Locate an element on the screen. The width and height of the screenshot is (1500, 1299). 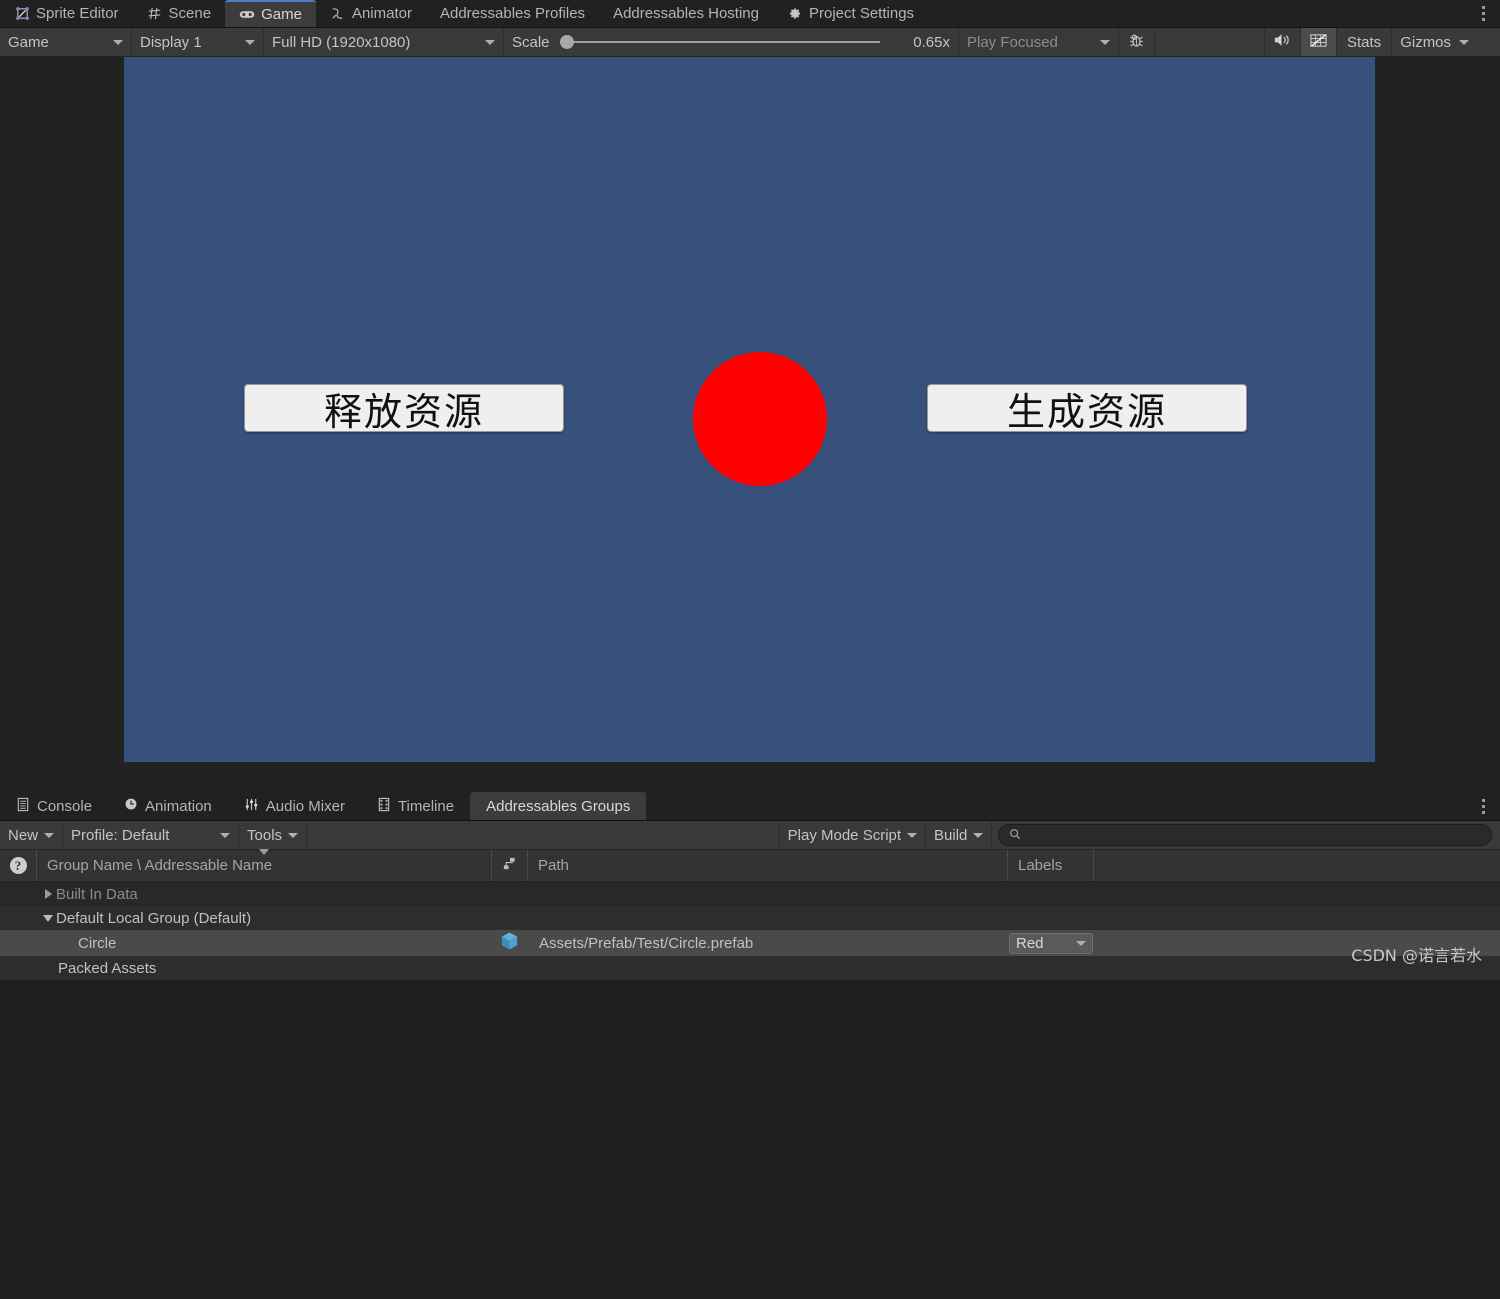
mute-audio-button is located at coordinates (1283, 42).